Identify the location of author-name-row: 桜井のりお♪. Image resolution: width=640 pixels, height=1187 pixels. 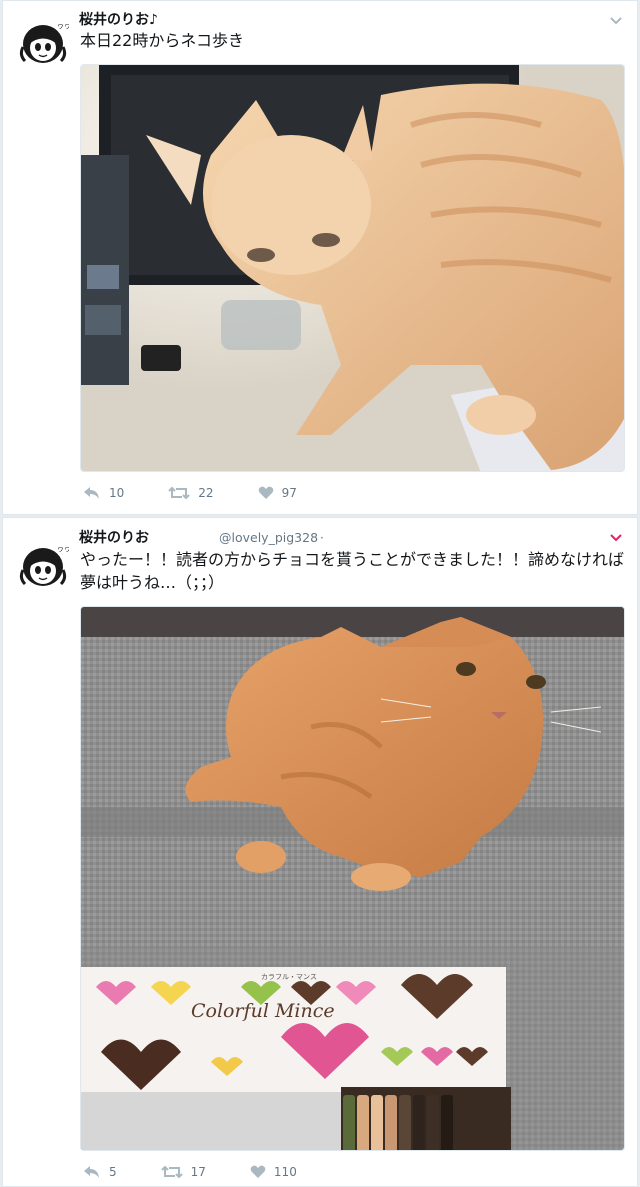
(118, 19).